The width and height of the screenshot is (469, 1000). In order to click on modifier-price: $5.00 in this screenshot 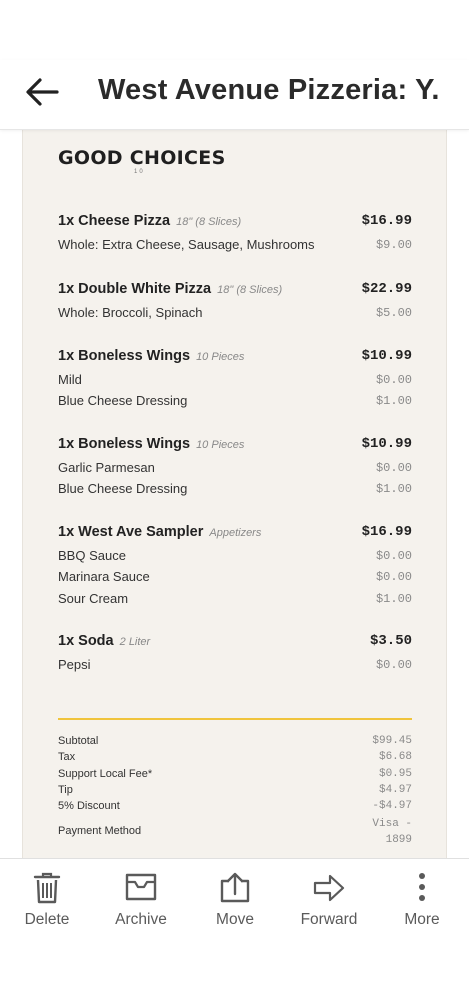, I will do `click(393, 313)`.